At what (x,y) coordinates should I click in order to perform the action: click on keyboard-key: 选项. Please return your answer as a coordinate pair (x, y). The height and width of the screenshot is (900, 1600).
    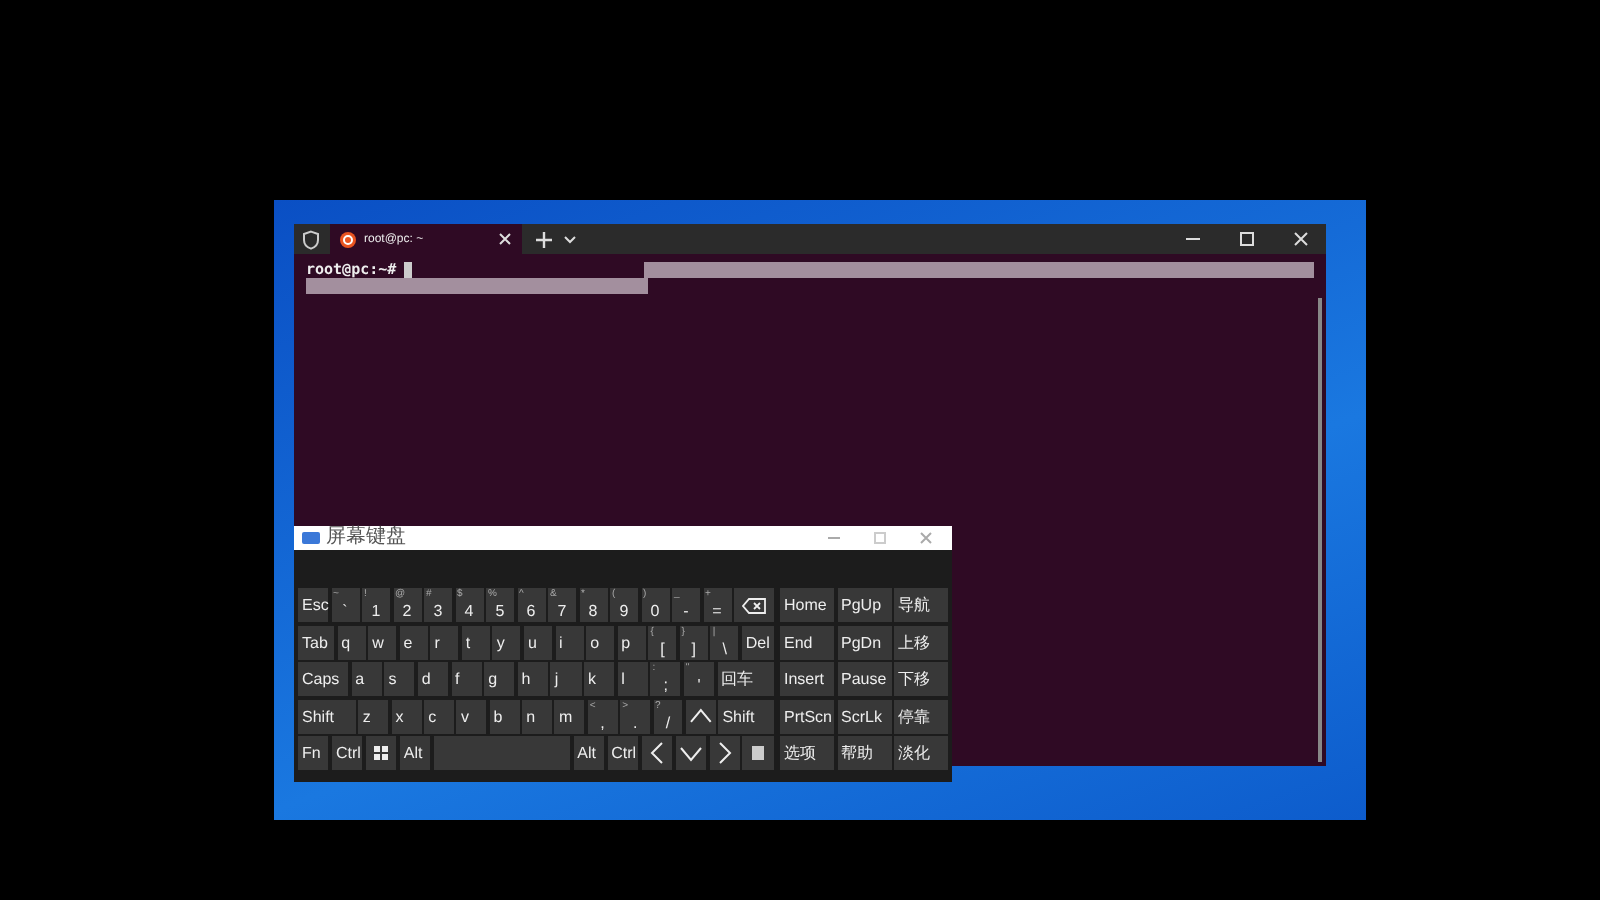
    Looking at the image, I should click on (807, 753).